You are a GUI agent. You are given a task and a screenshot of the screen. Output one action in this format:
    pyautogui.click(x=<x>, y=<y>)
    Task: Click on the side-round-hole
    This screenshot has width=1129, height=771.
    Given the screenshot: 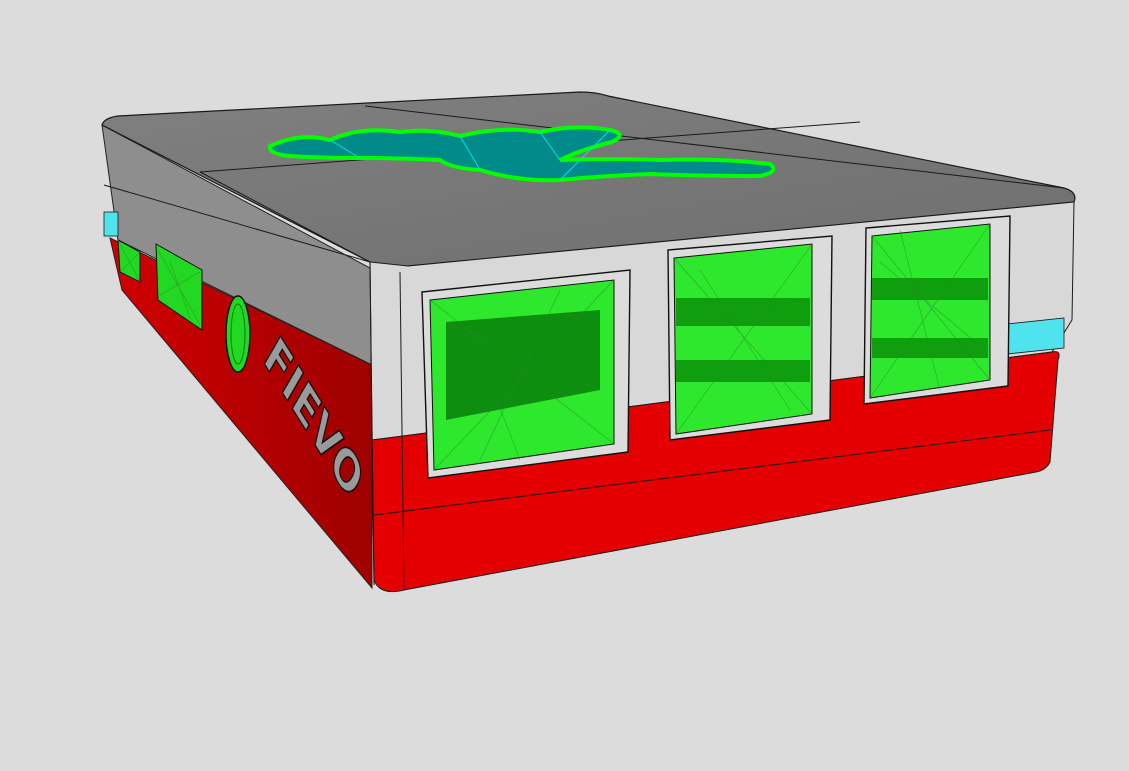 What is the action you would take?
    pyautogui.click(x=238, y=334)
    